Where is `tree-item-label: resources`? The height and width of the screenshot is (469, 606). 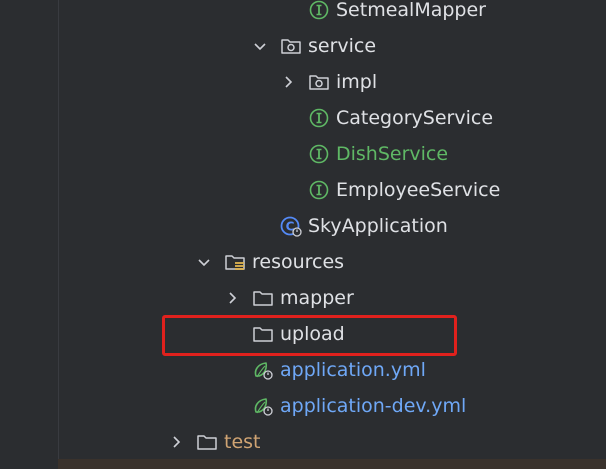 tree-item-label: resources is located at coordinates (298, 262).